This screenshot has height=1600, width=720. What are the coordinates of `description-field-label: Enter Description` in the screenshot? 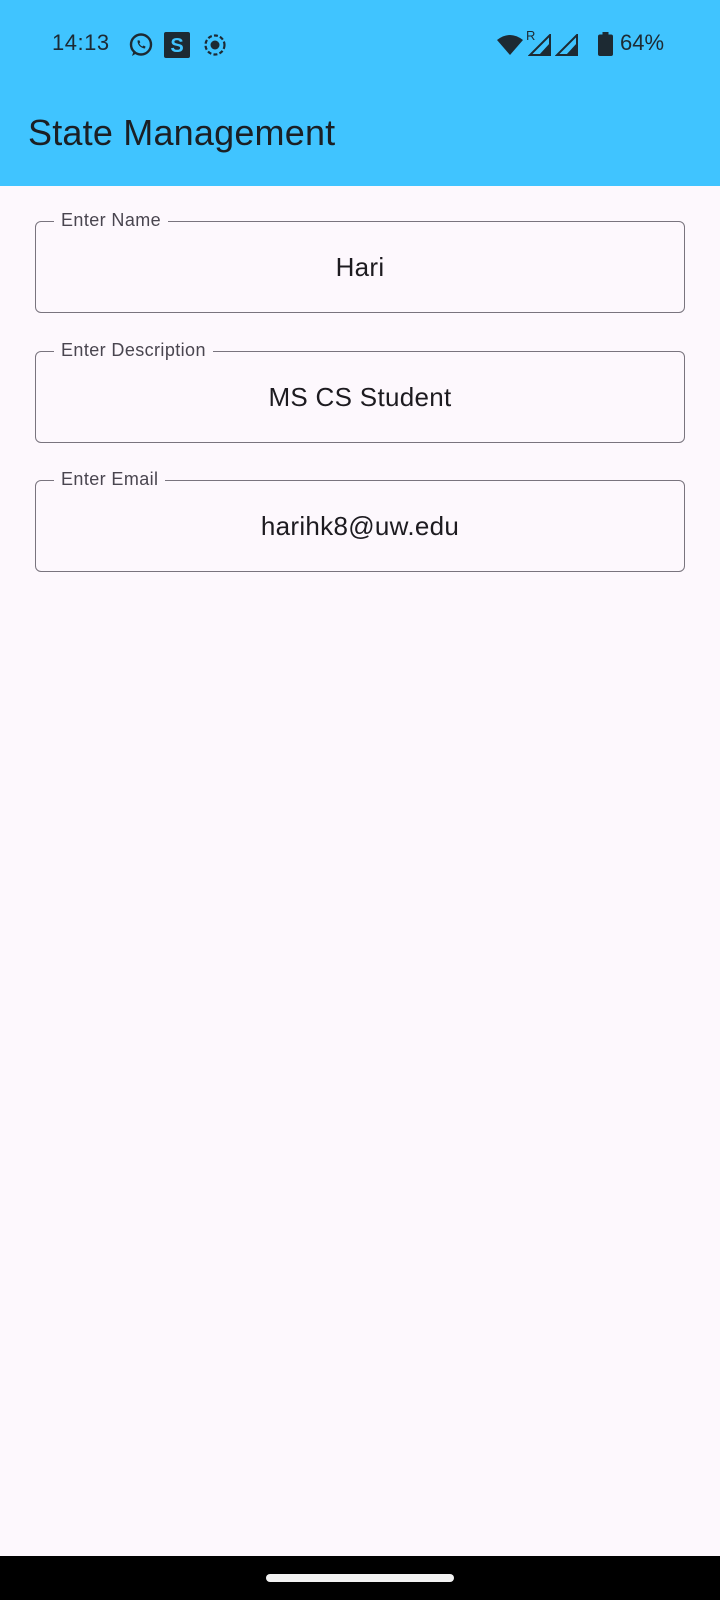 It's located at (133, 350).